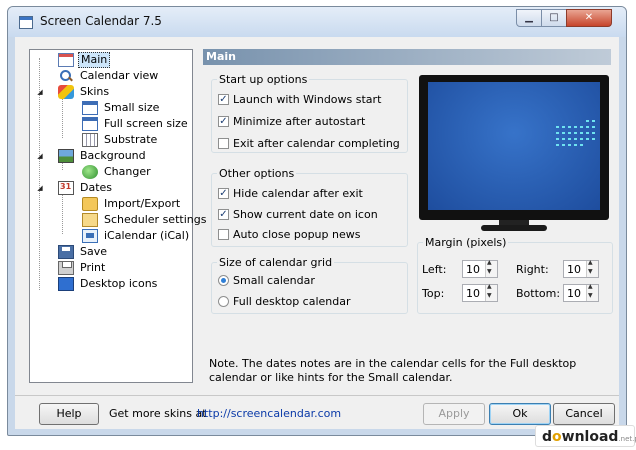  I want to click on exit-after-completing-checkbox: Exit after calendar completing, so click(309, 143).